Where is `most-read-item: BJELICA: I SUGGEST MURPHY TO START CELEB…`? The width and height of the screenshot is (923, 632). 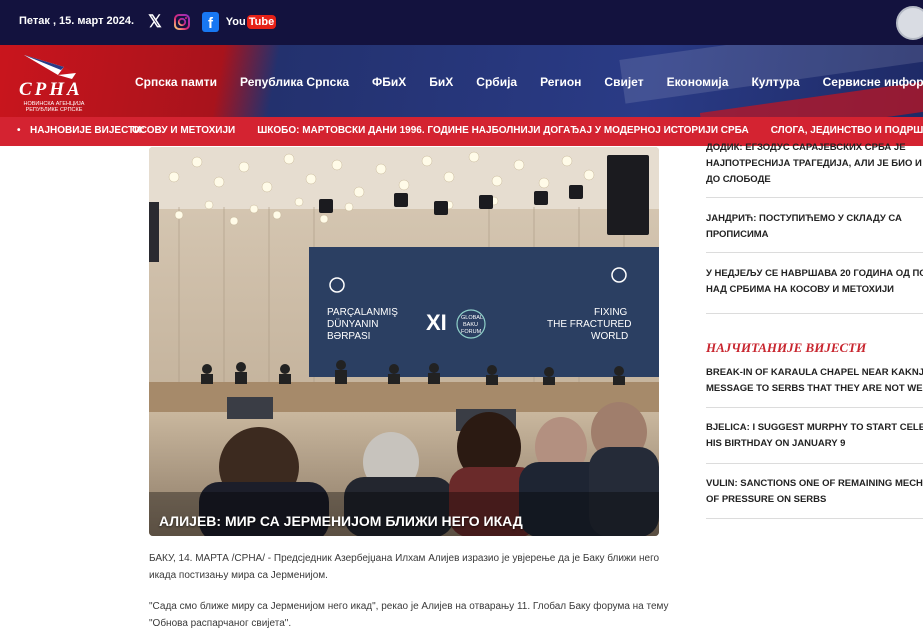 most-read-item: BJELICA: I SUGGEST MURPHY TO START CELEB… is located at coordinates (814, 436).